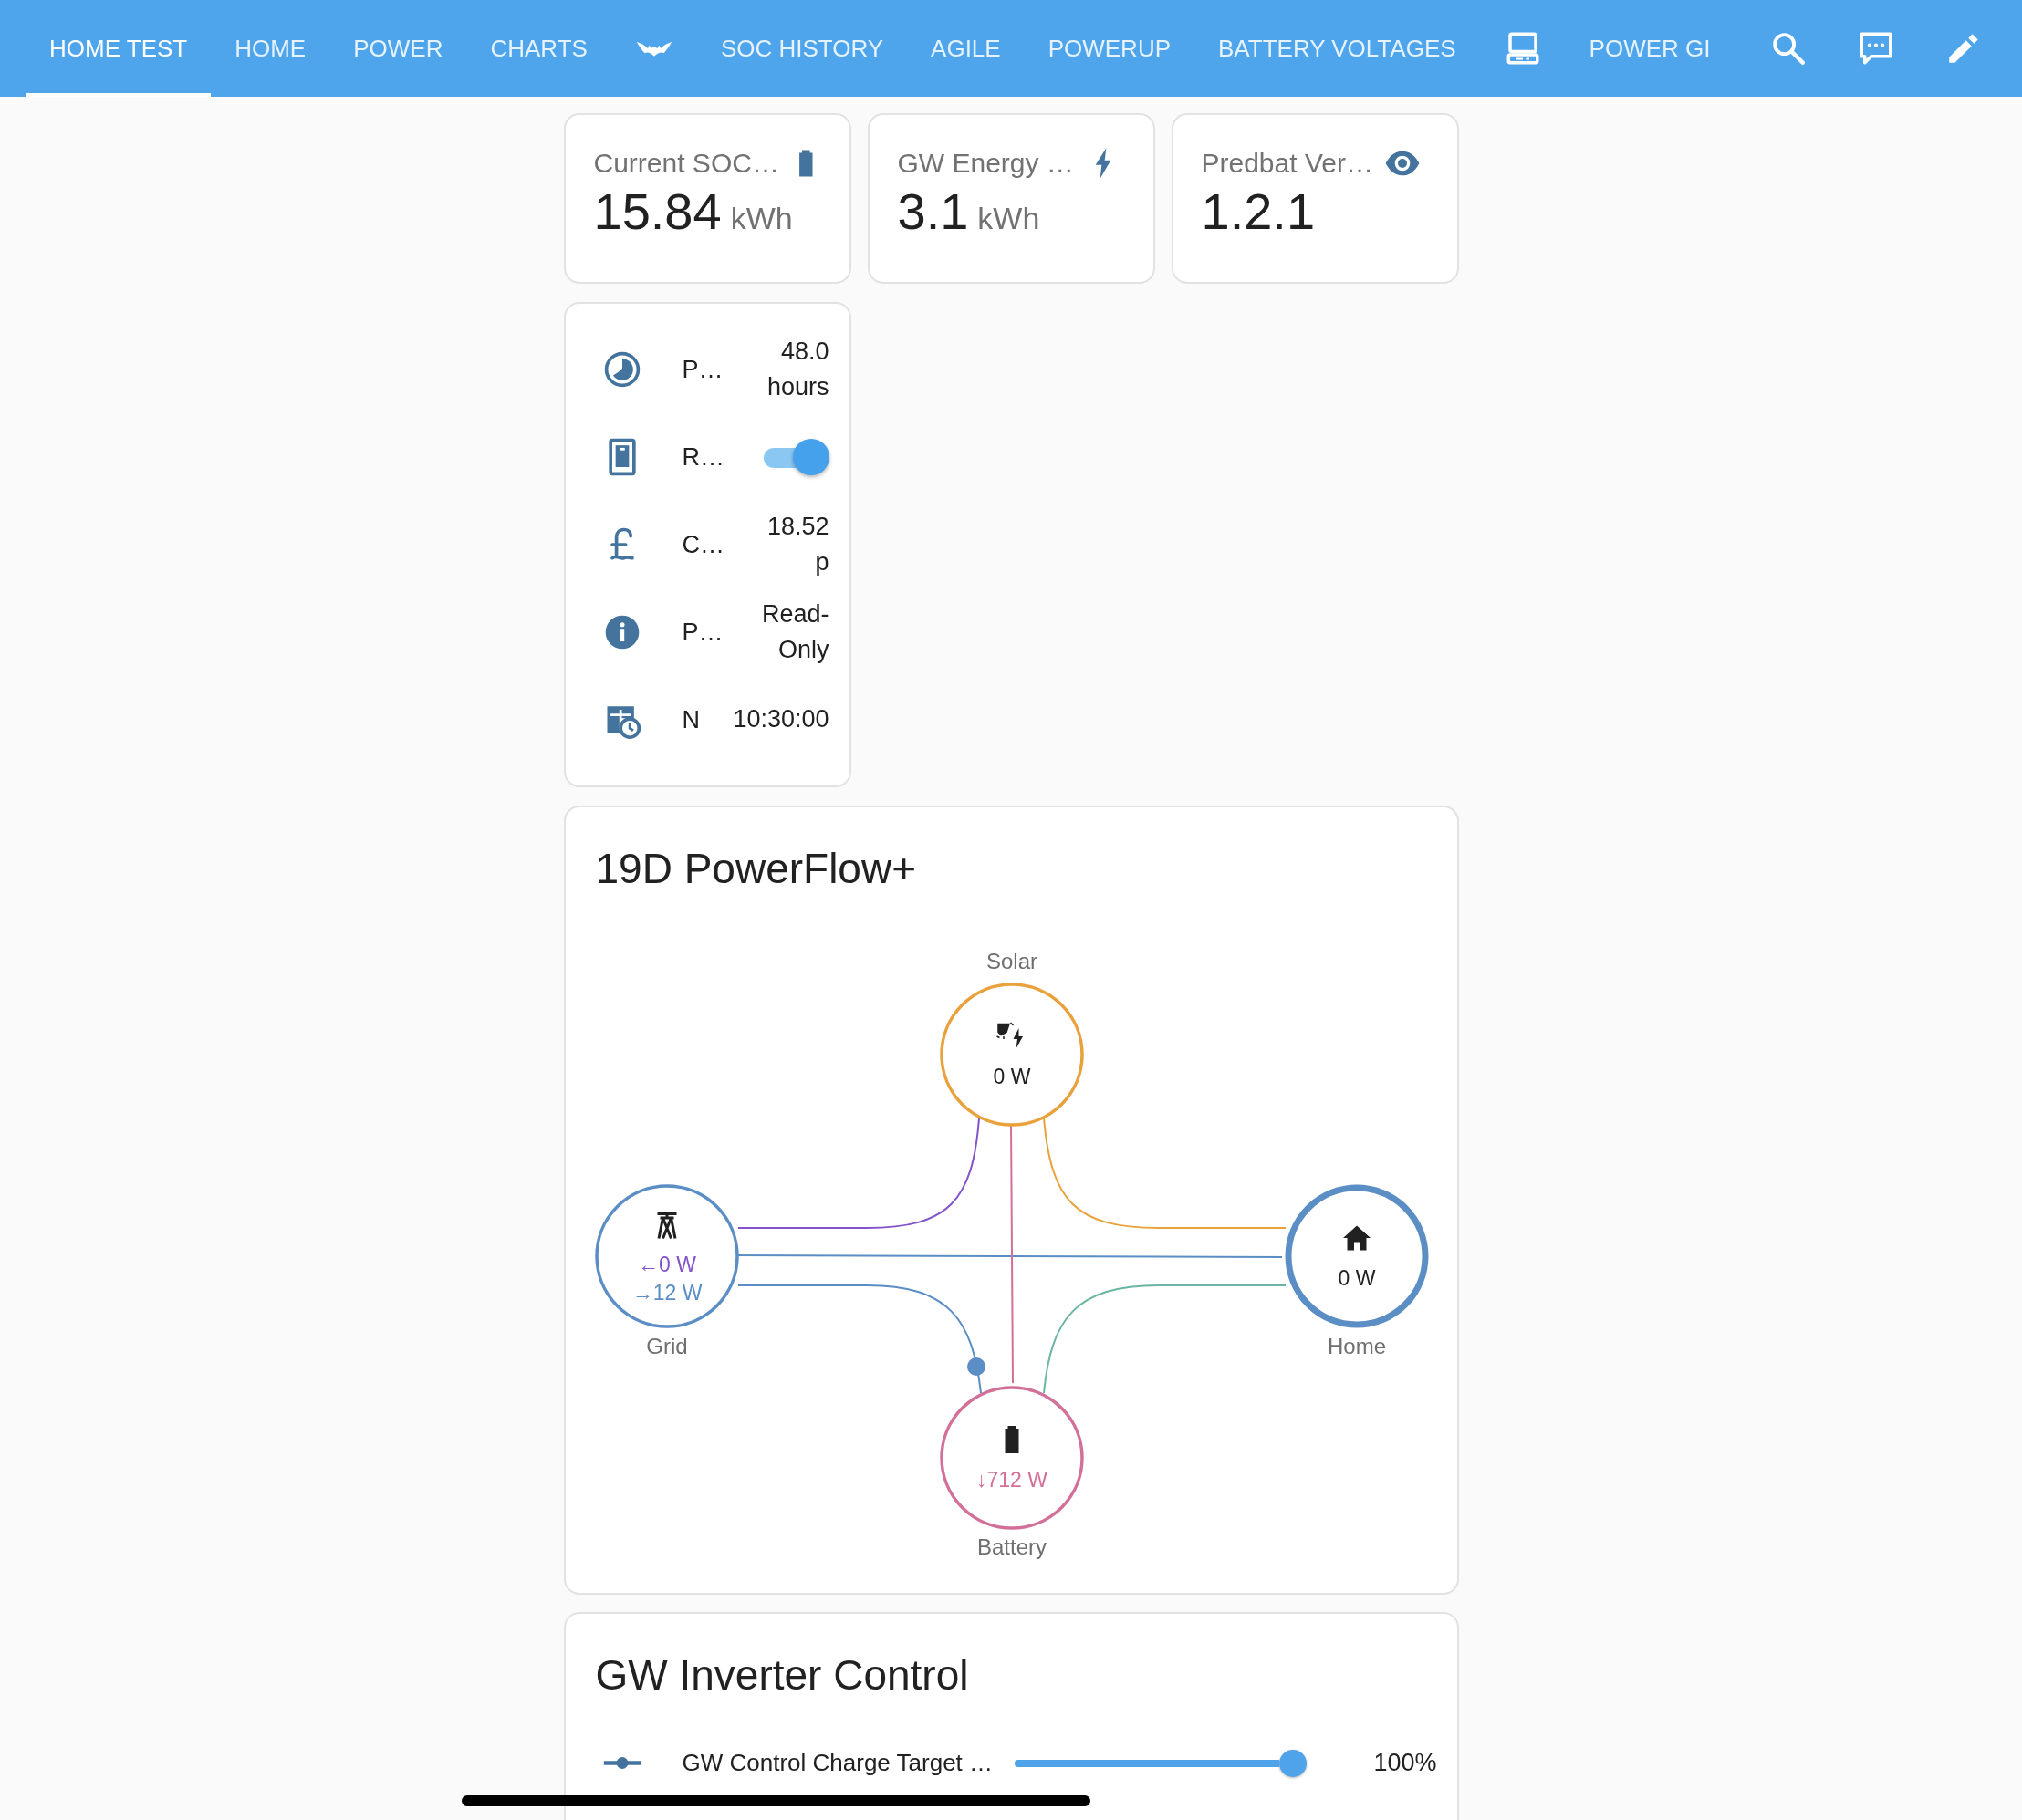  What do you see at coordinates (756, 869) in the screenshot?
I see `card-title: 19D PowerFlow+` at bounding box center [756, 869].